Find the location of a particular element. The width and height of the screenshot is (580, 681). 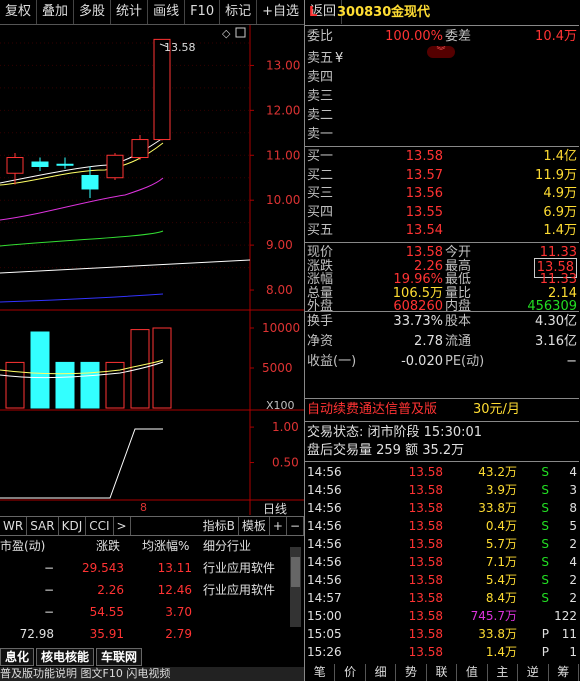

indicator-tab-6: 模板 is located at coordinates (254, 526).